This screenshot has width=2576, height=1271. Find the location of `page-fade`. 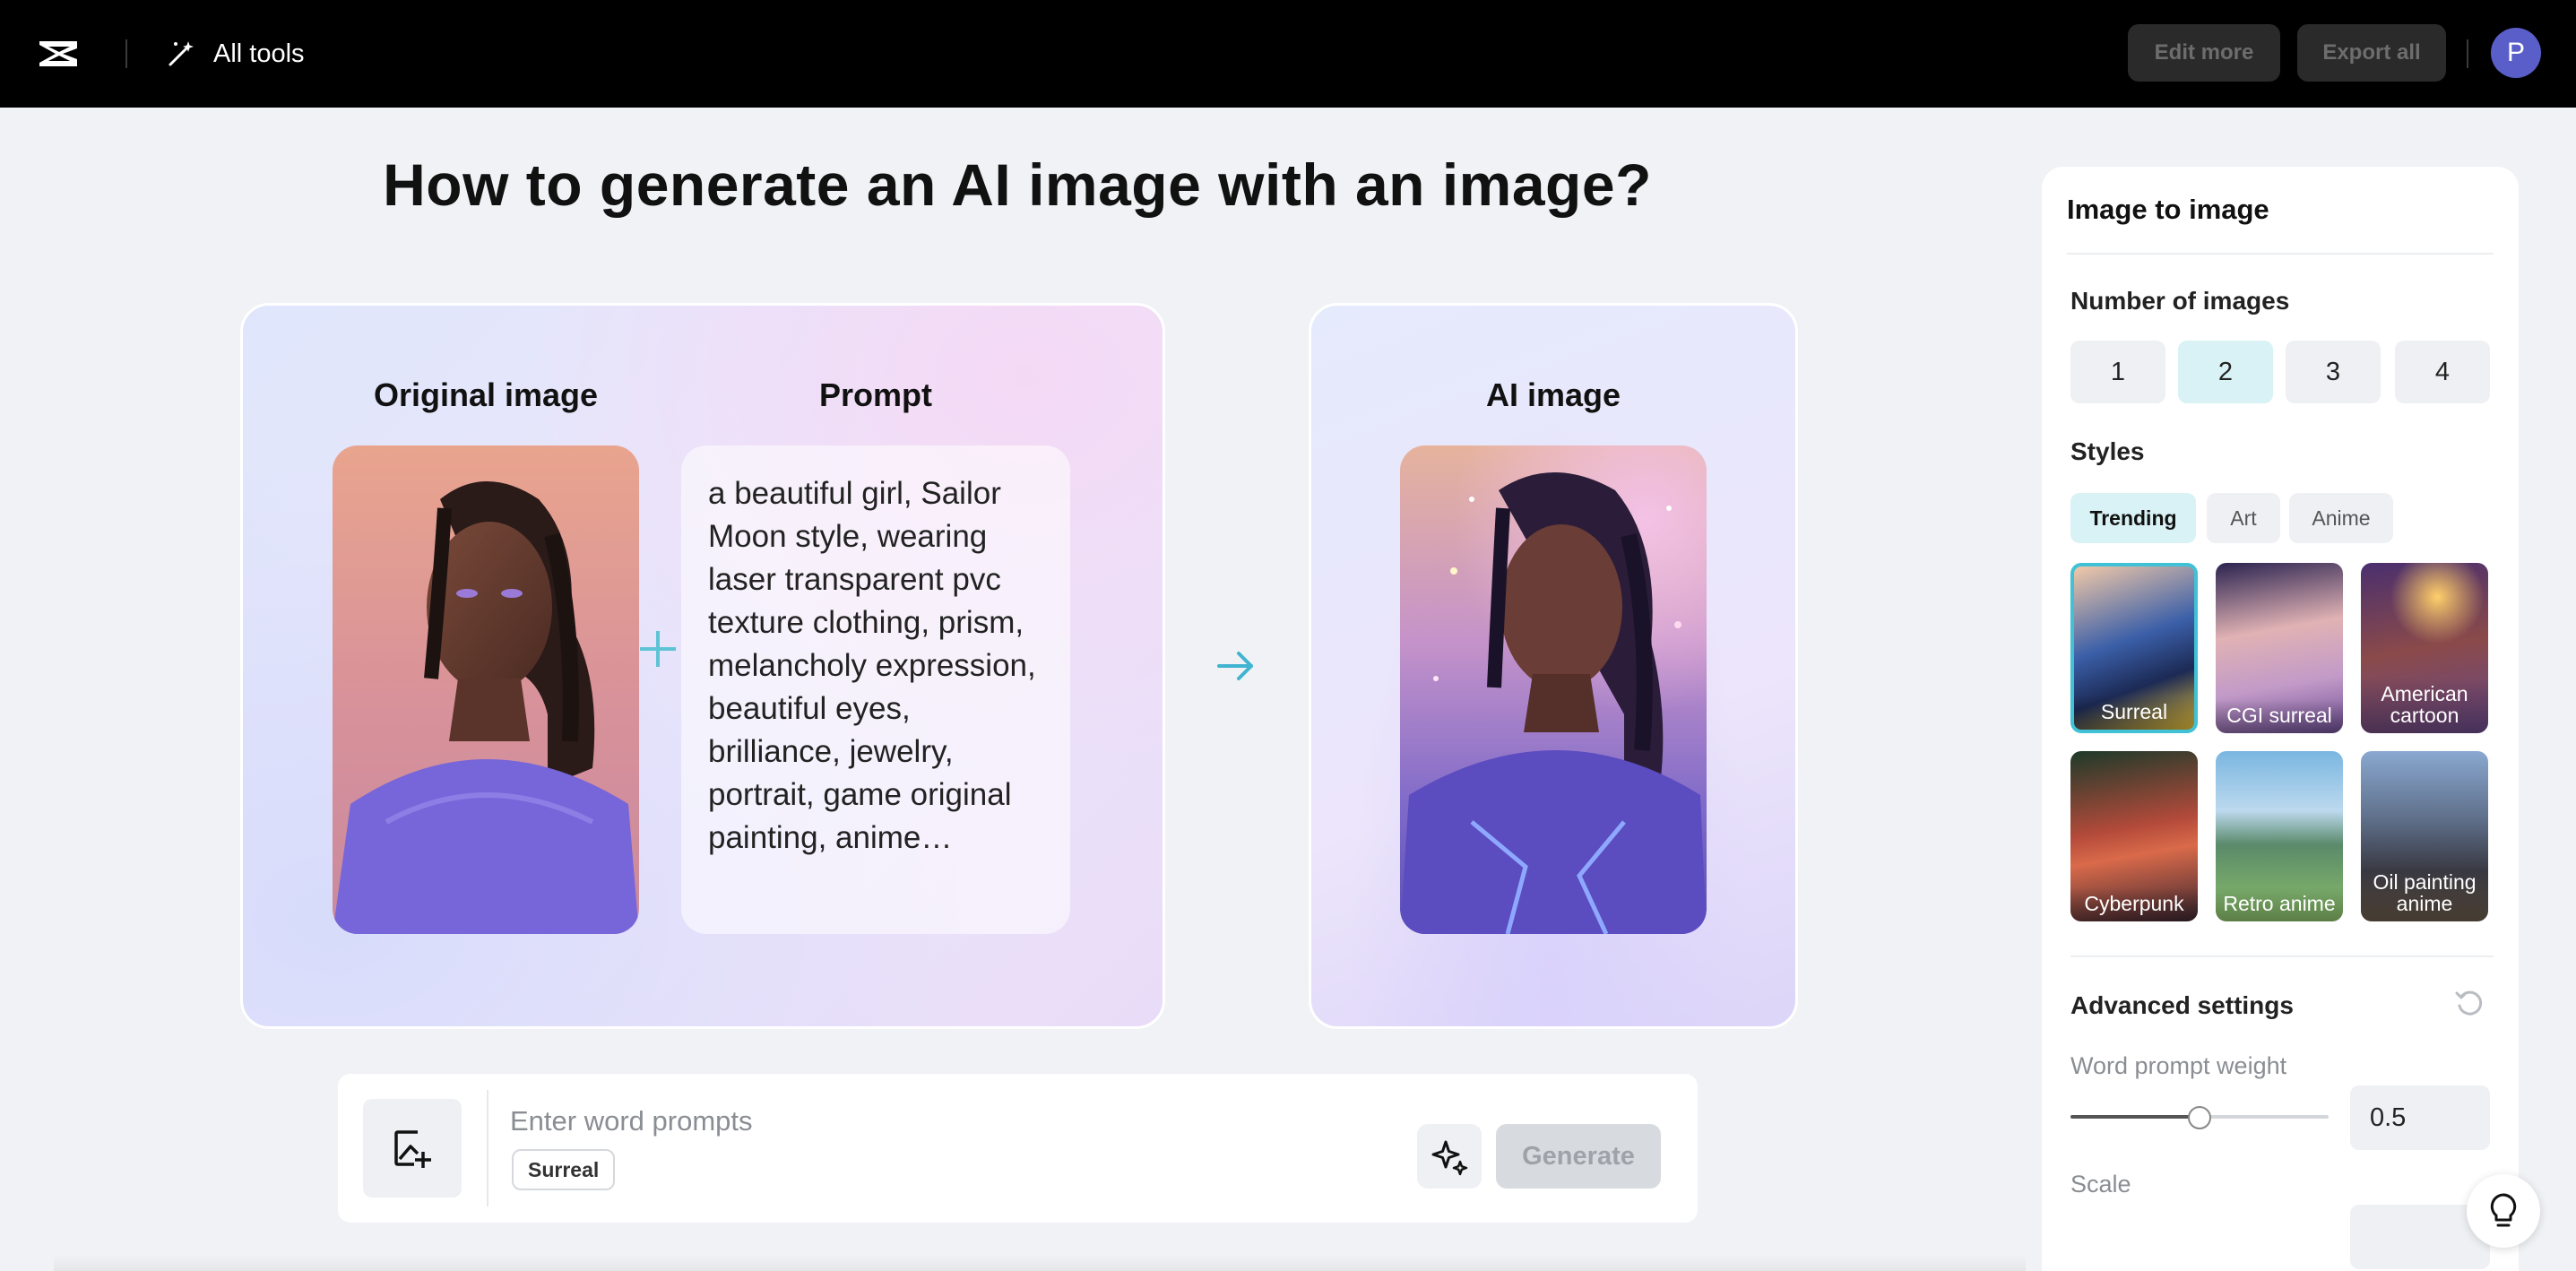

page-fade is located at coordinates (1040, 1263).